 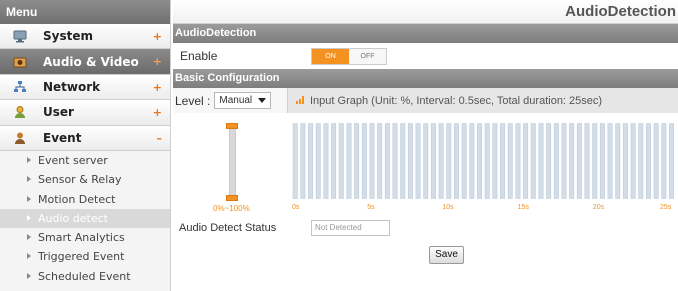 I want to click on enable-row: Enable ON OFF, so click(x=425, y=56).